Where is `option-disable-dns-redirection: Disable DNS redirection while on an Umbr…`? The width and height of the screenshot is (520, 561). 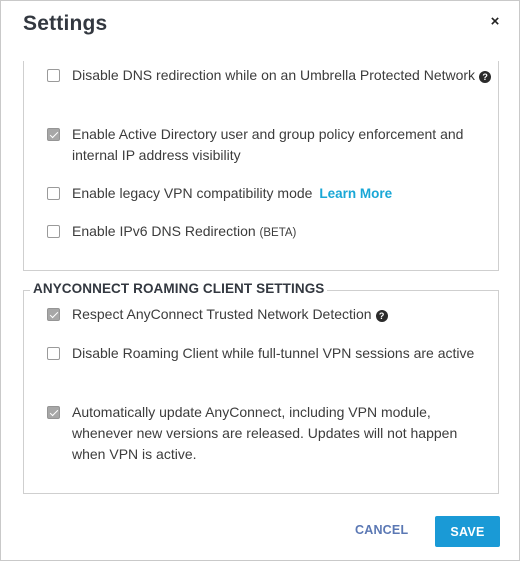 option-disable-dns-redirection: Disable DNS redirection while on an Umbr… is located at coordinates (269, 75).